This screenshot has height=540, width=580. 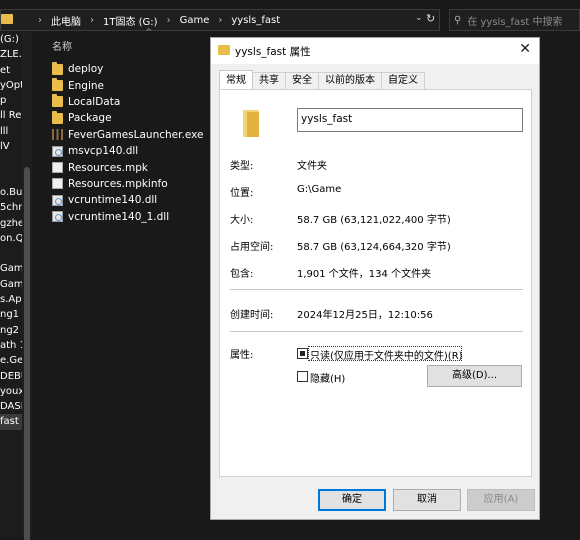 I want to click on property-label: 位置:, so click(x=242, y=193).